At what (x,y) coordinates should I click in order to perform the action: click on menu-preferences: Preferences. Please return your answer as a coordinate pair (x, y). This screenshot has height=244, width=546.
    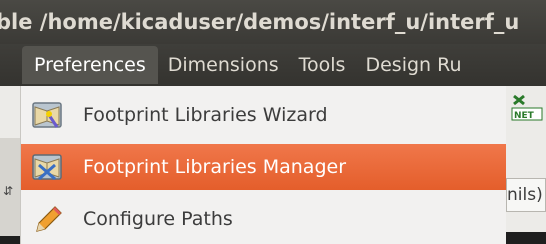
    Looking at the image, I should click on (90, 65).